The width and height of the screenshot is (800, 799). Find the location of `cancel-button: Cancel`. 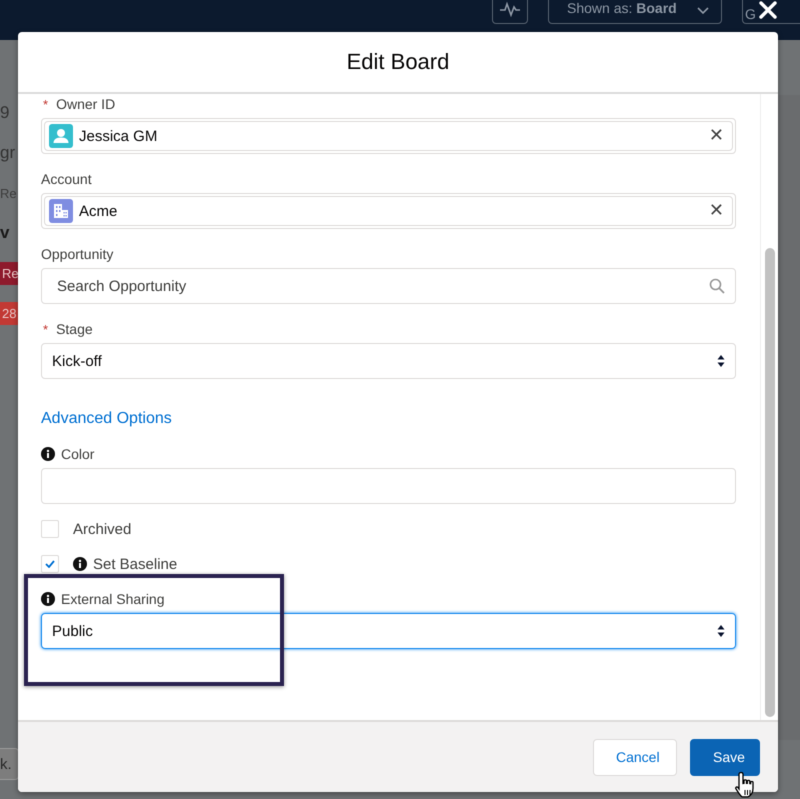

cancel-button: Cancel is located at coordinates (635, 757).